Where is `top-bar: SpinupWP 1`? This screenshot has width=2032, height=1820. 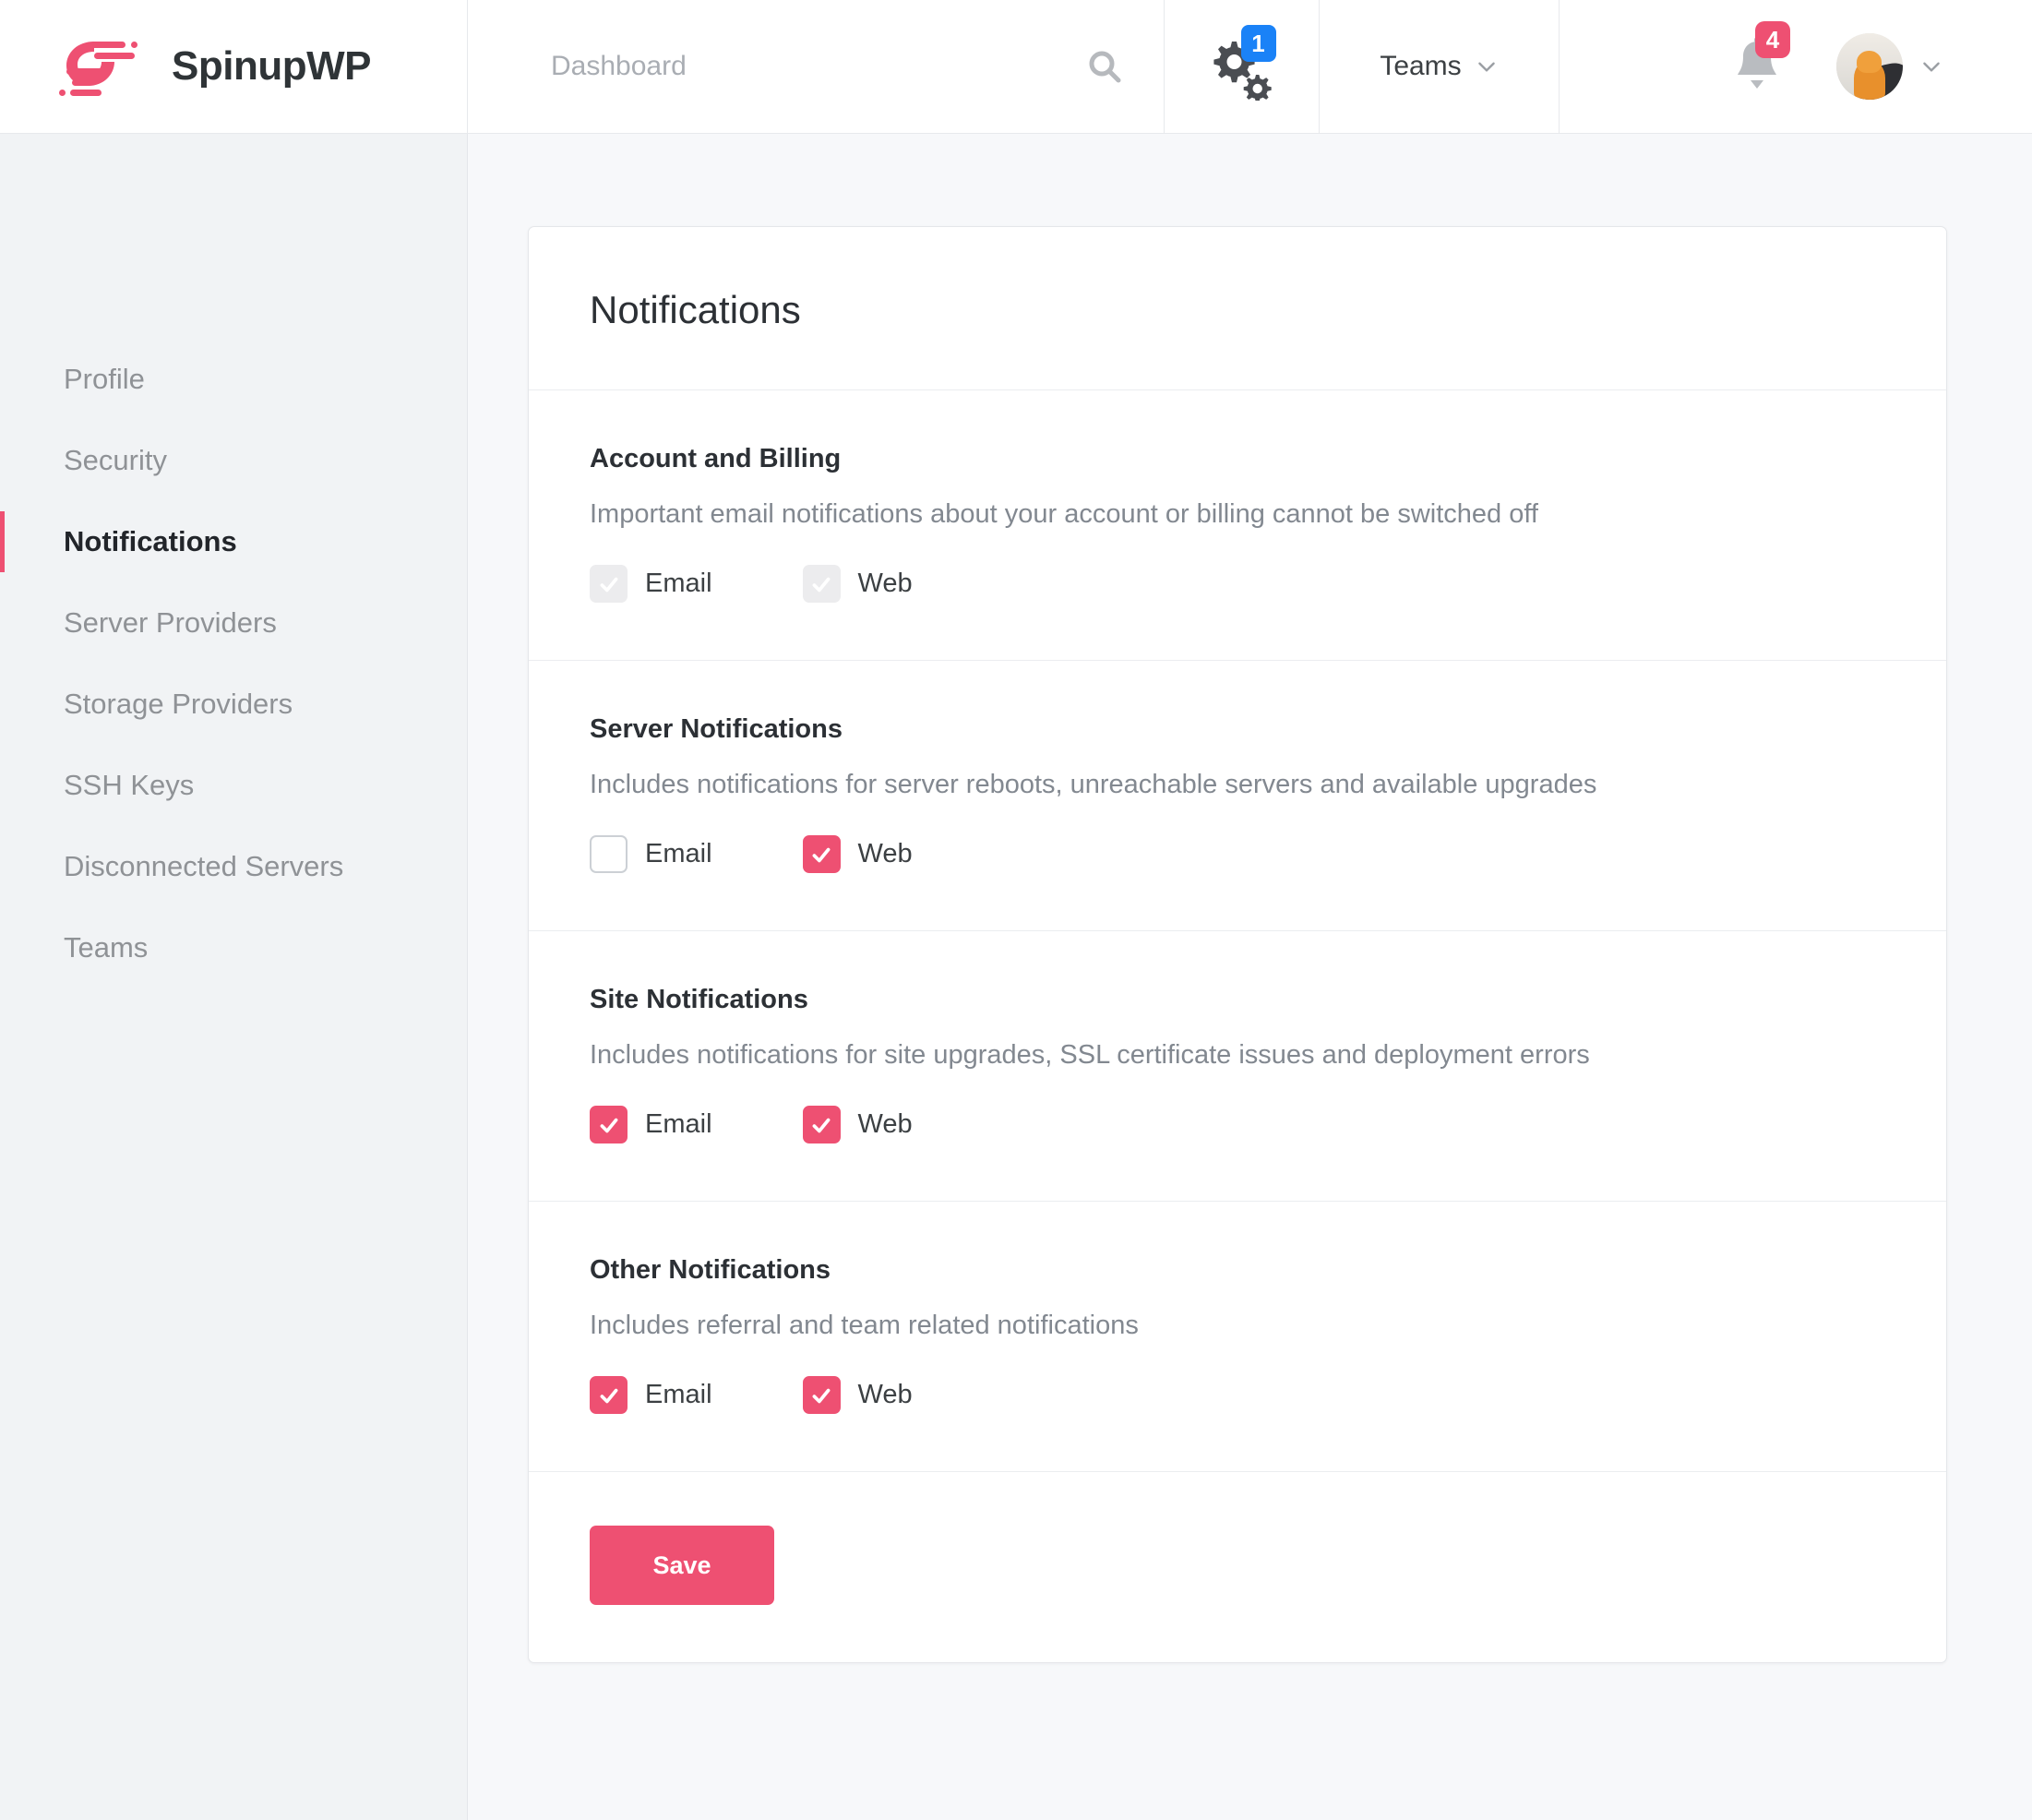
top-bar: SpinupWP 1 is located at coordinates (1016, 67).